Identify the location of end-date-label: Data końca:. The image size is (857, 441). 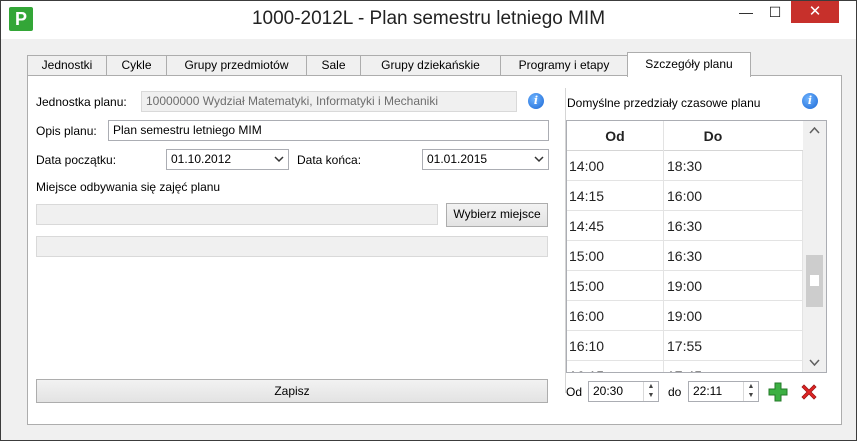
(329, 160).